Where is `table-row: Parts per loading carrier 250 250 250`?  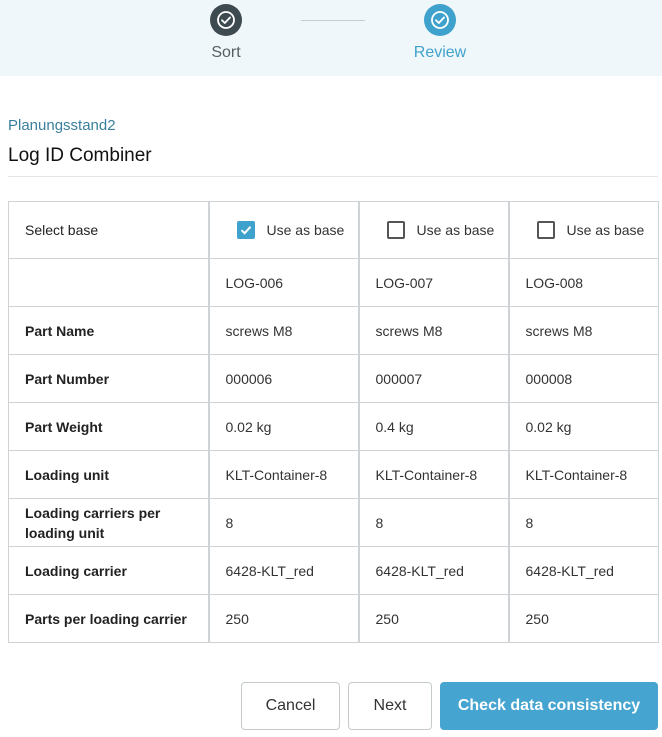
table-row: Parts per loading carrier 250 250 250 is located at coordinates (333, 618).